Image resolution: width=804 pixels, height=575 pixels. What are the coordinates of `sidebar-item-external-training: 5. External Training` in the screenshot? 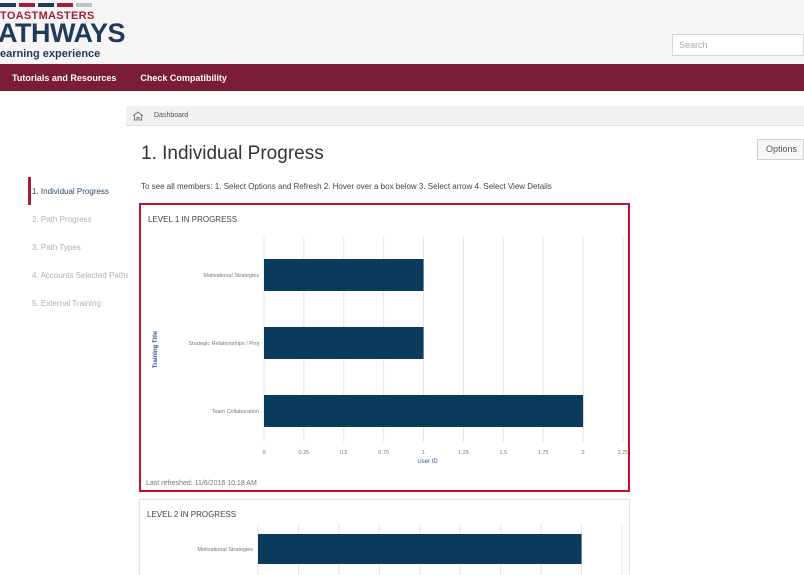 It's located at (78, 303).